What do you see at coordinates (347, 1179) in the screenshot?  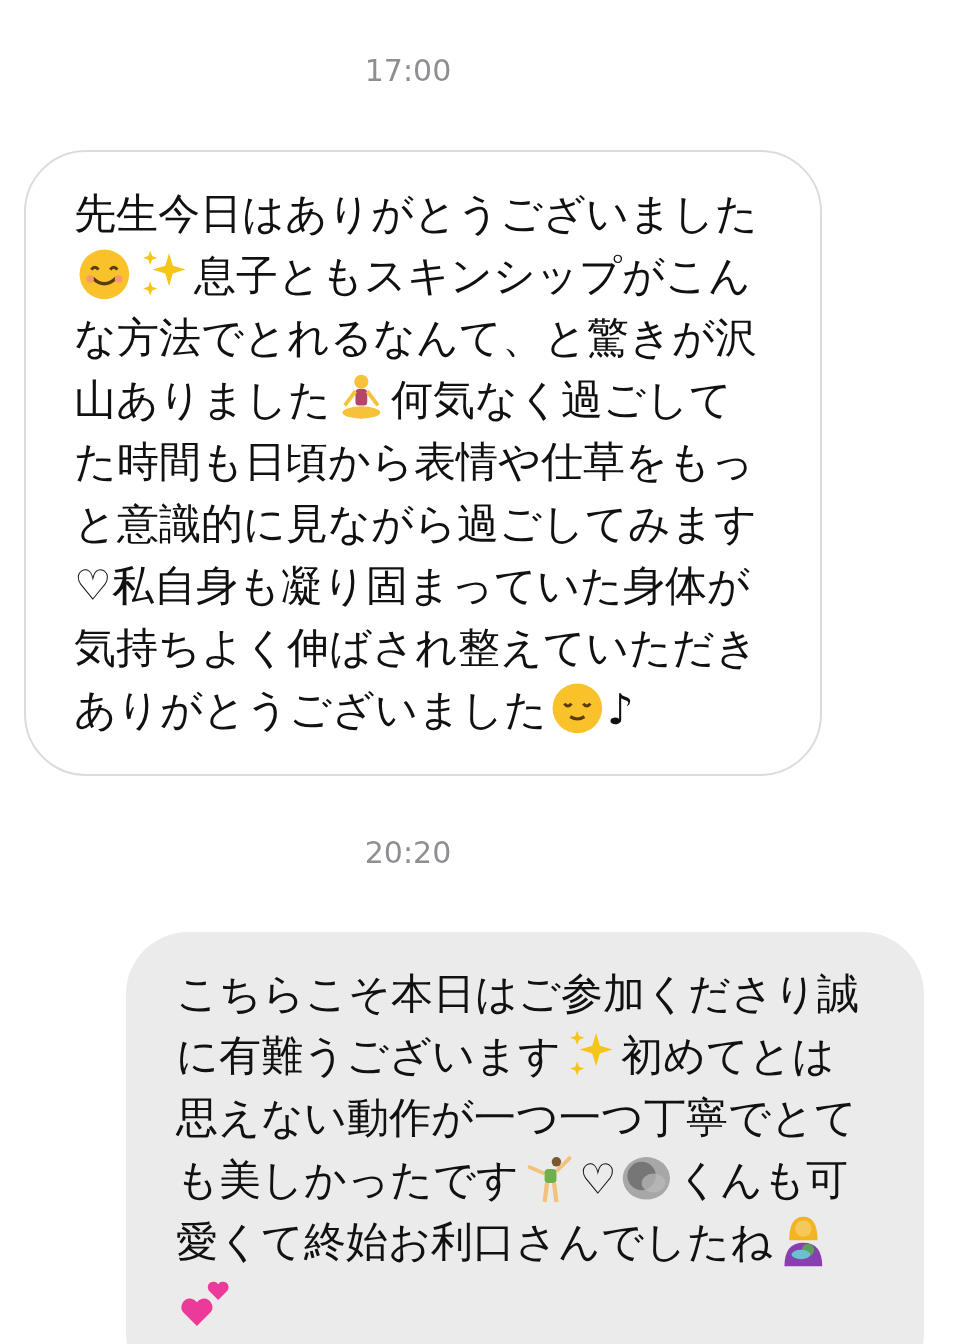 I see `message-text: も美しかったです` at bounding box center [347, 1179].